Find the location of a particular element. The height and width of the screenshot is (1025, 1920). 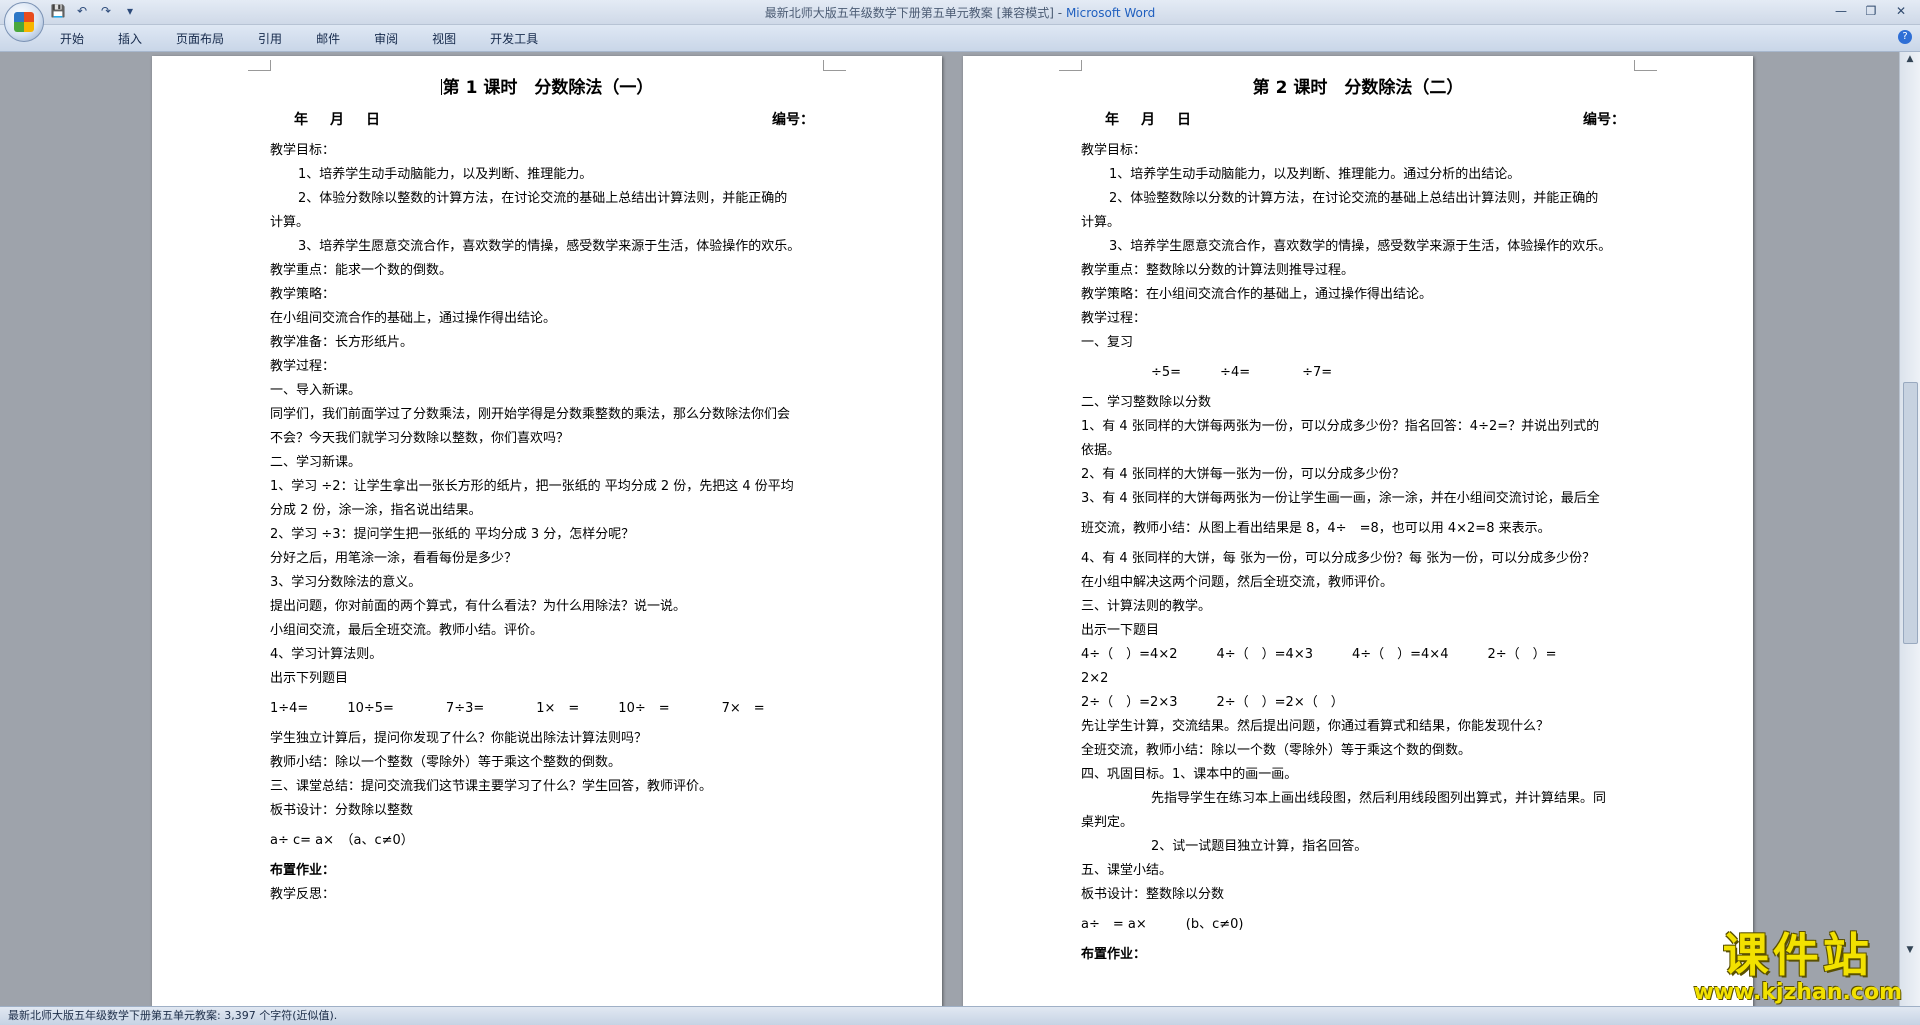

paragraph: 2、有 4 张同样的大饼每一张为一份，可以分成多少份？ is located at coordinates (1243, 474).